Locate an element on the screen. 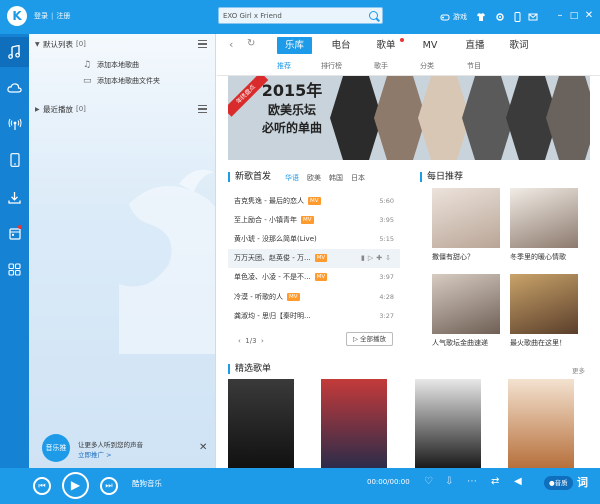 The image size is (600, 504). apps-icon is located at coordinates (14, 269).